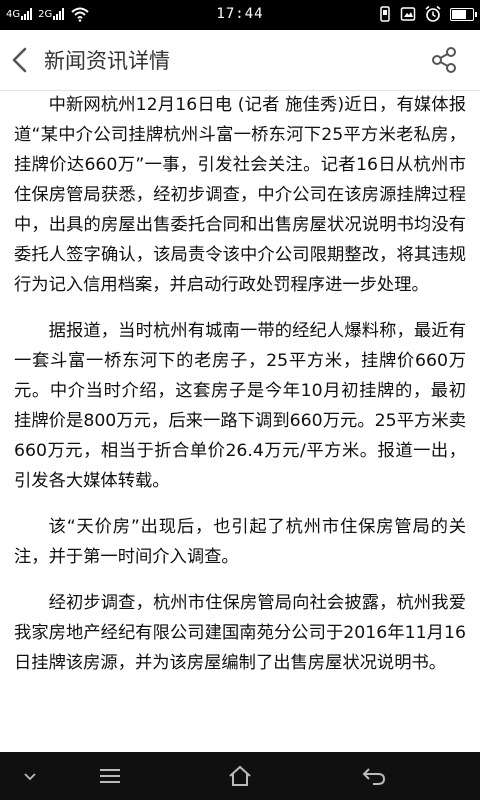 This screenshot has width=480, height=800. I want to click on menu-icon, so click(110, 776).